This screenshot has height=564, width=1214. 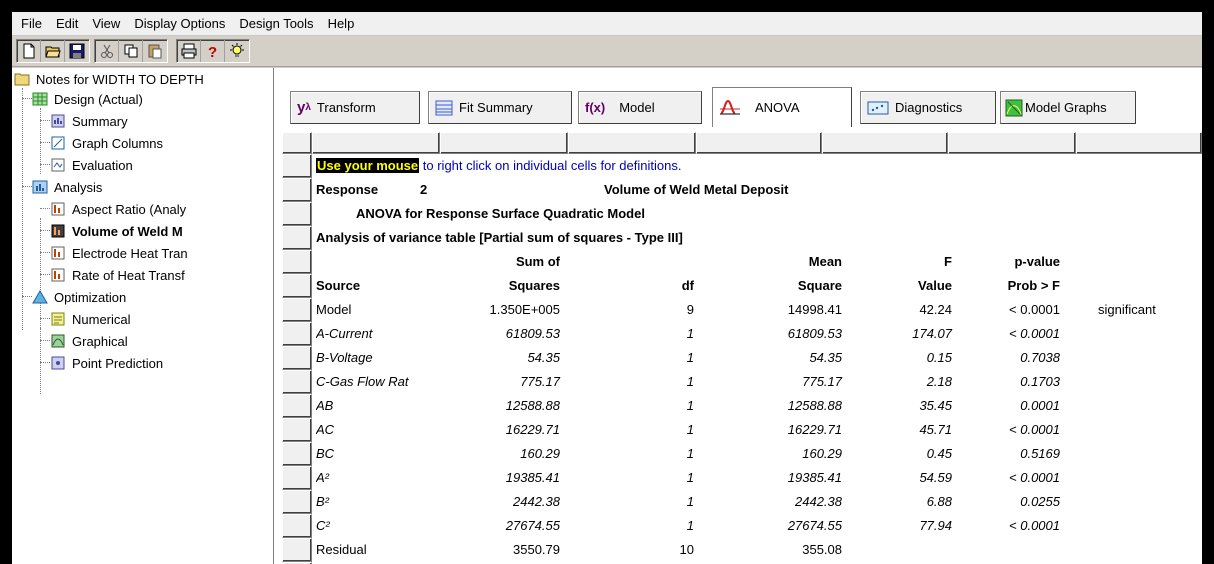 What do you see at coordinates (378, 502) in the screenshot?
I see `source-cell: B²` at bounding box center [378, 502].